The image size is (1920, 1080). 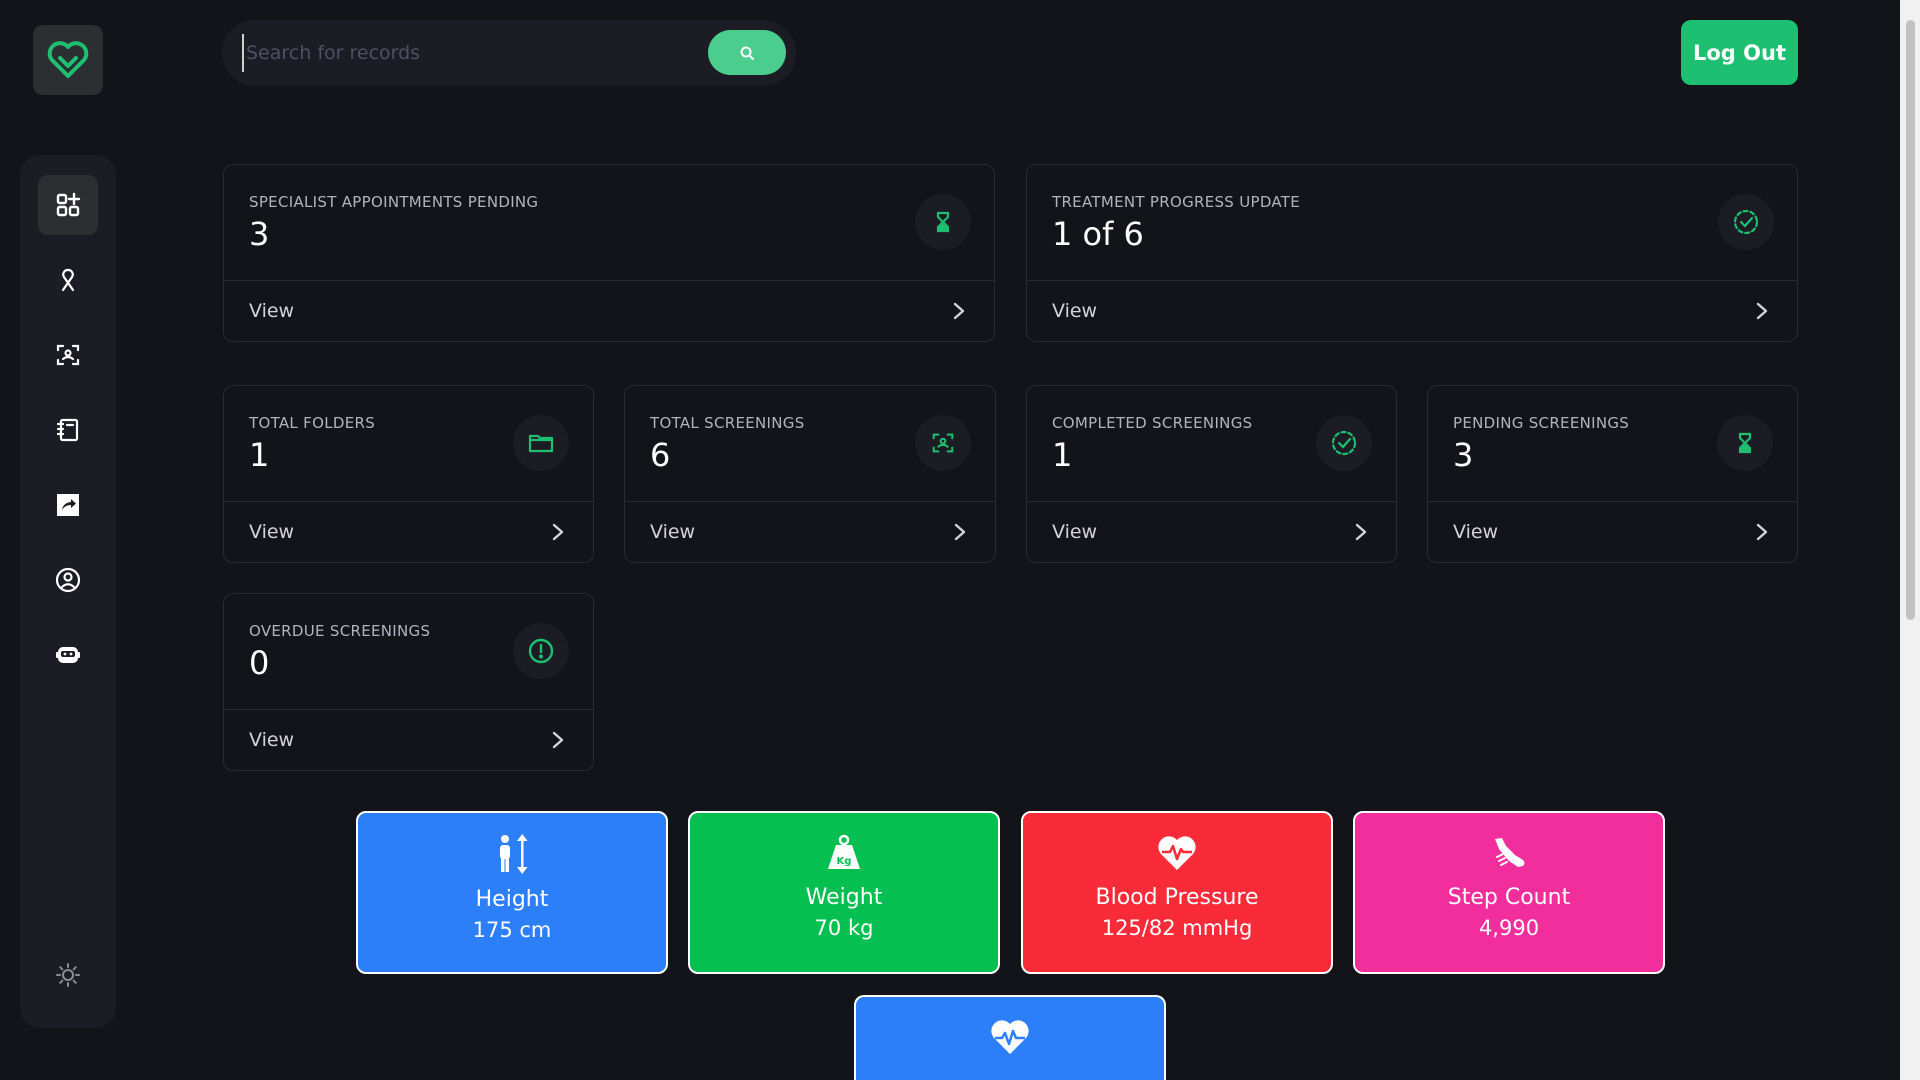 I want to click on sidebar-item-profile, so click(x=68, y=580).